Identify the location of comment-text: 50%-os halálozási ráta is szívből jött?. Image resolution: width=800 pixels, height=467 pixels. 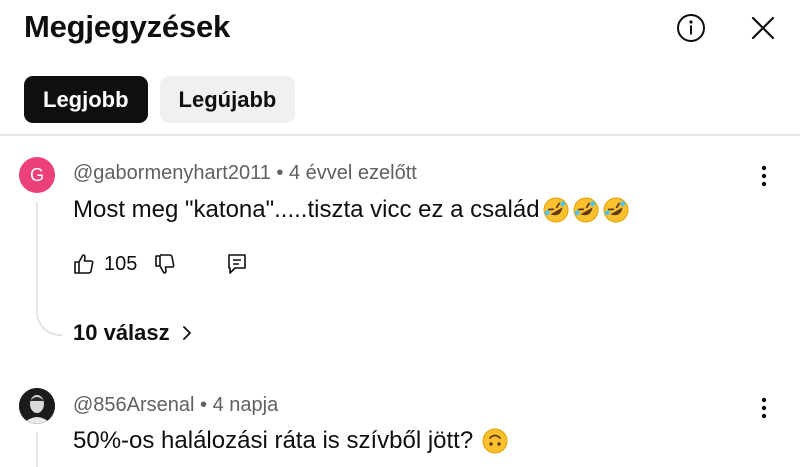
(273, 440).